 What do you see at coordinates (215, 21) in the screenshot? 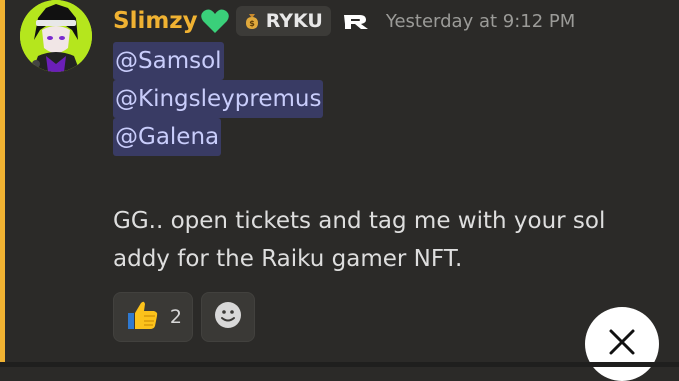
I see `green-heart-icon` at bounding box center [215, 21].